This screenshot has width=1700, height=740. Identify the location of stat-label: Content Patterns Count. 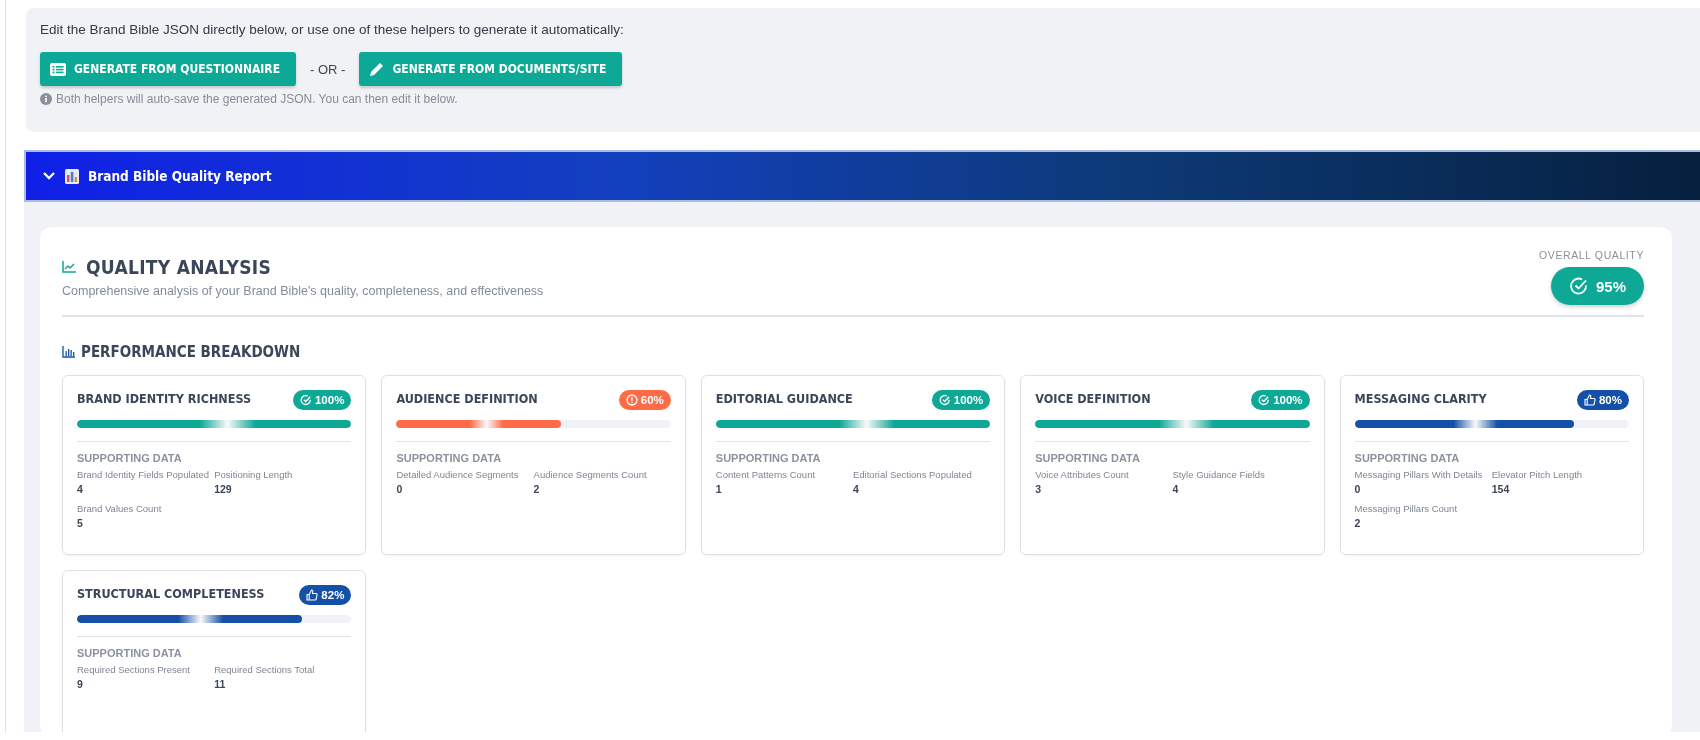
(766, 474).